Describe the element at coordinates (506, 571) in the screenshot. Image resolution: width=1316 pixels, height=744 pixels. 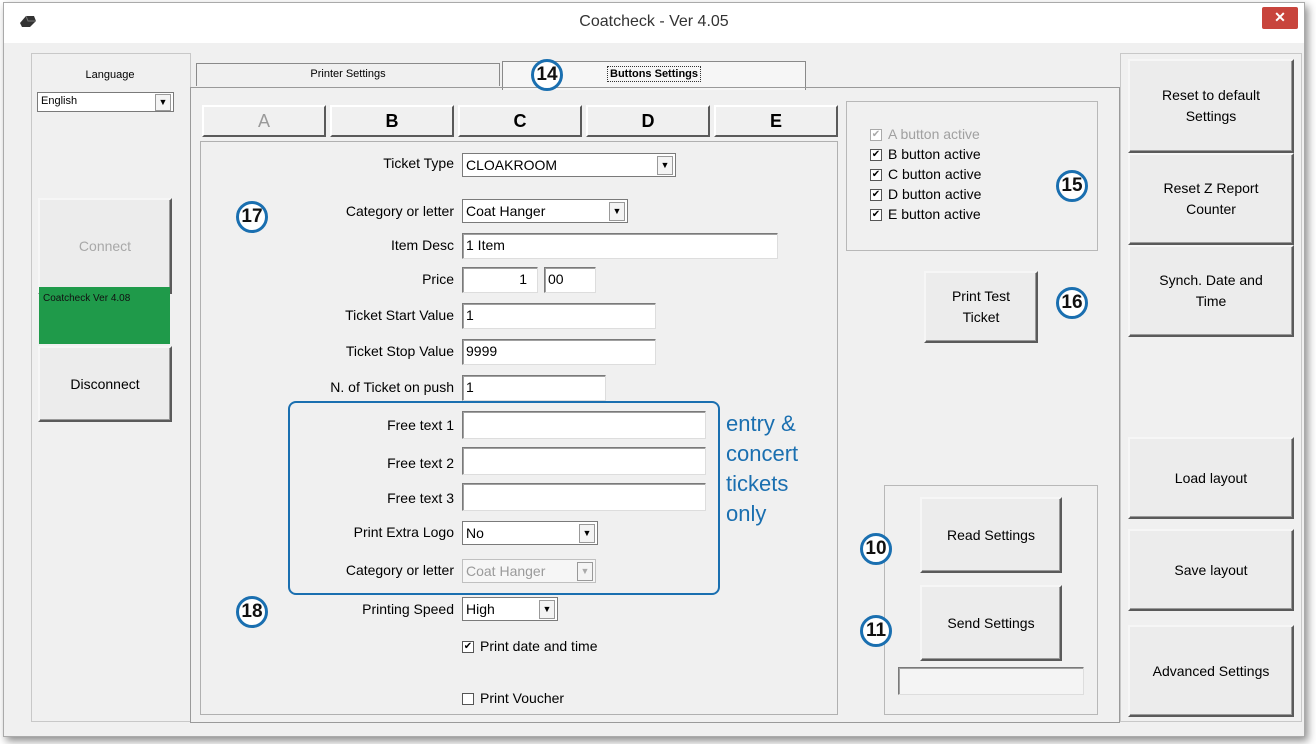
I see `category-2-value: Coat Hanger` at that location.